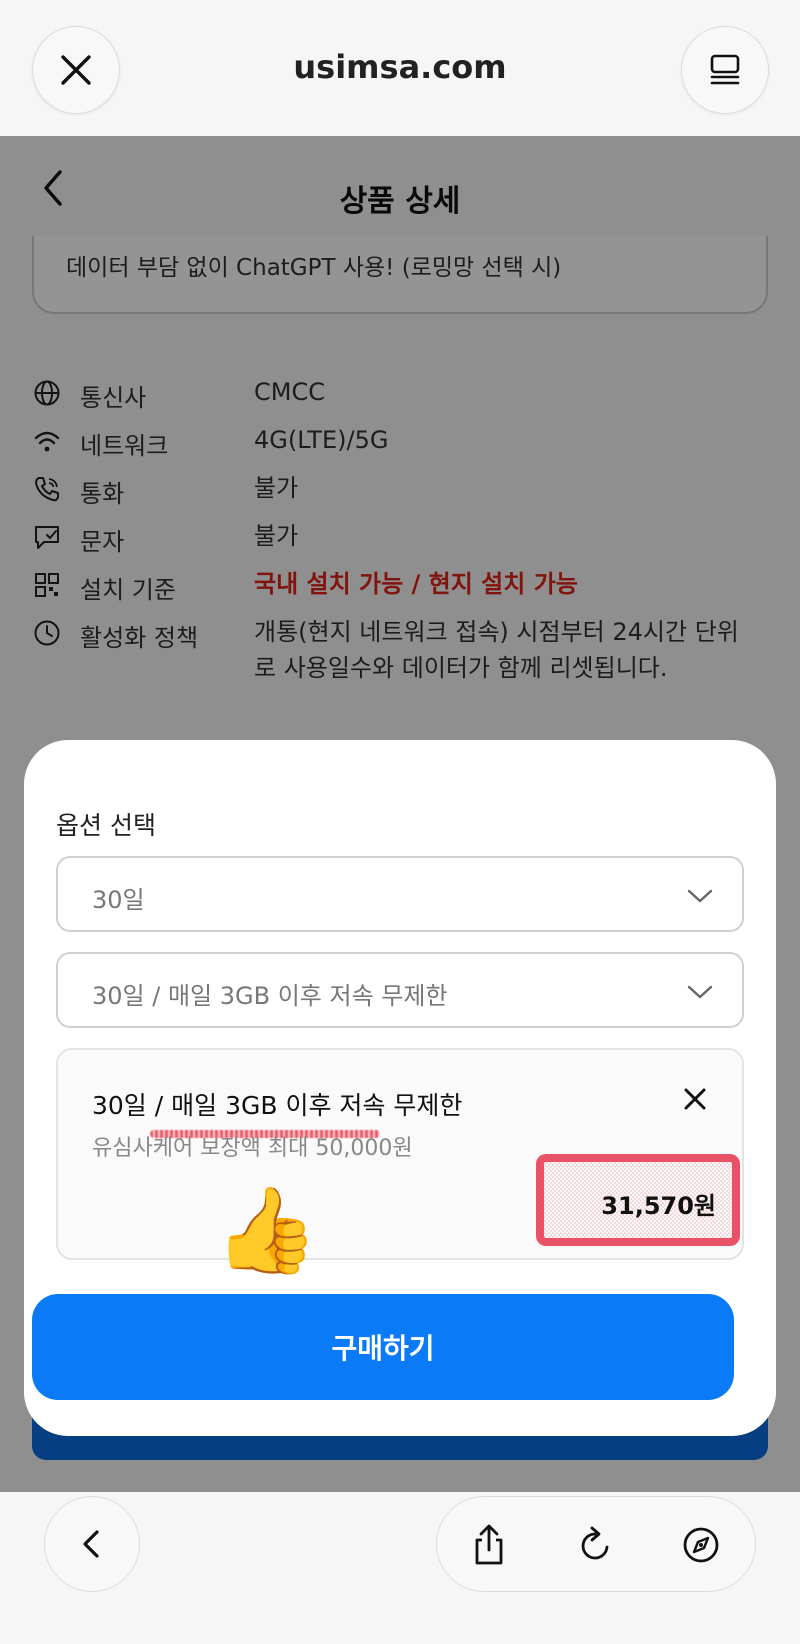 The height and width of the screenshot is (1644, 800). I want to click on reload-button, so click(595, 1545).